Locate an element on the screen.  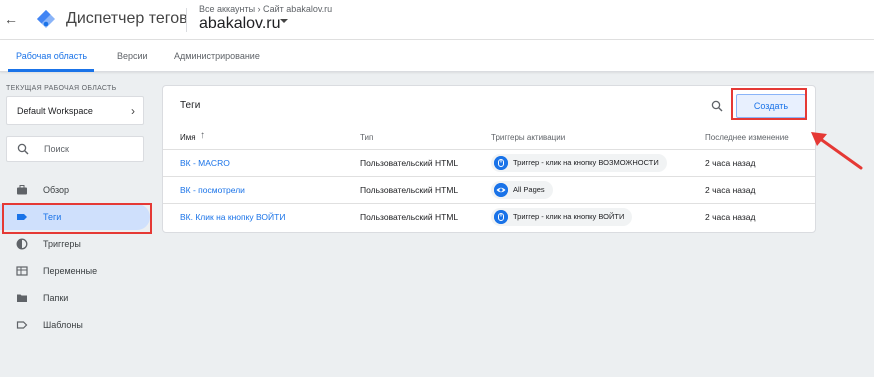
tag-name-link: ВК - посмотрели is located at coordinates (212, 190).